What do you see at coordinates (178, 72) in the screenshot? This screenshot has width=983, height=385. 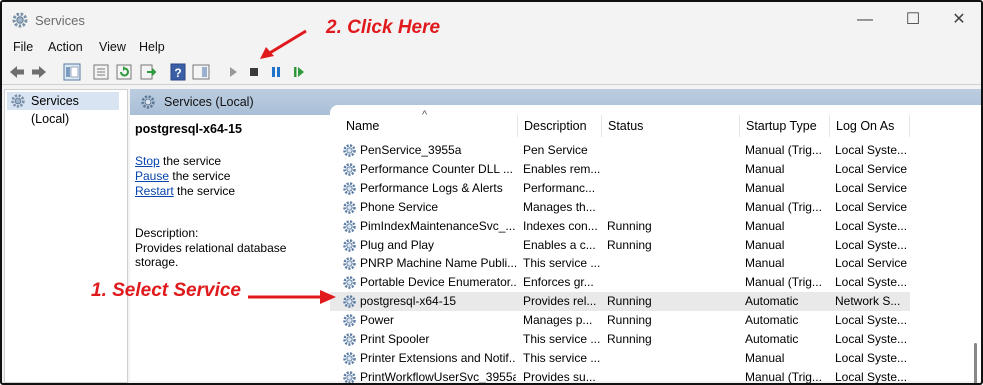 I see `help-icon: ?` at bounding box center [178, 72].